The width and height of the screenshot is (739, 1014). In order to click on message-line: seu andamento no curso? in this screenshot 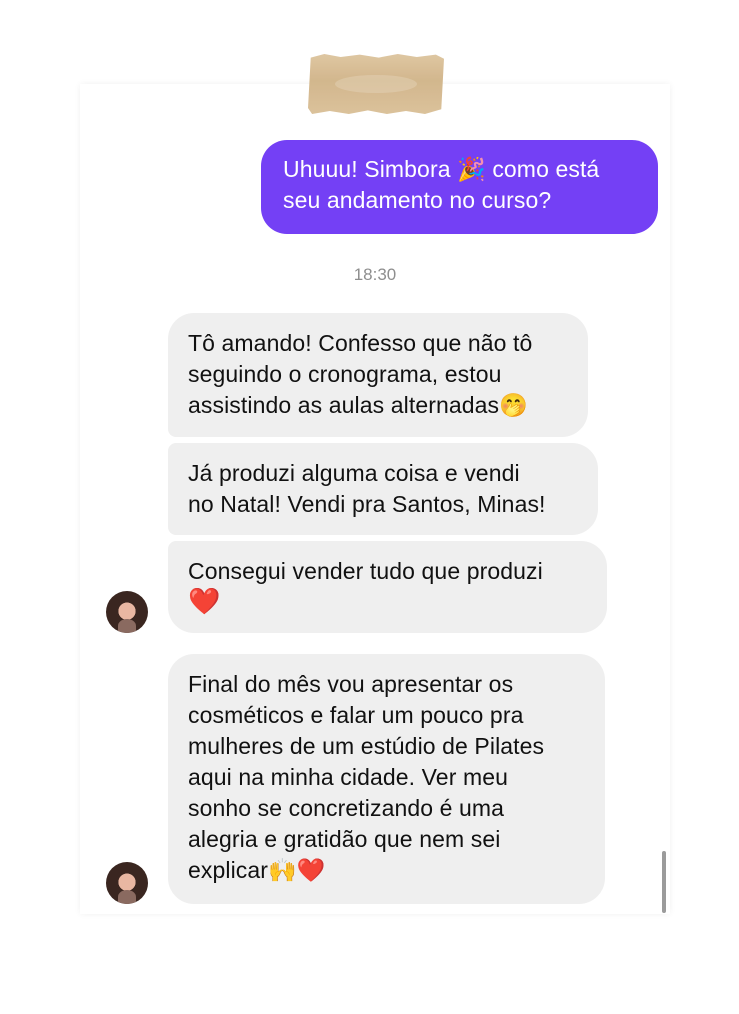, I will do `click(417, 200)`.